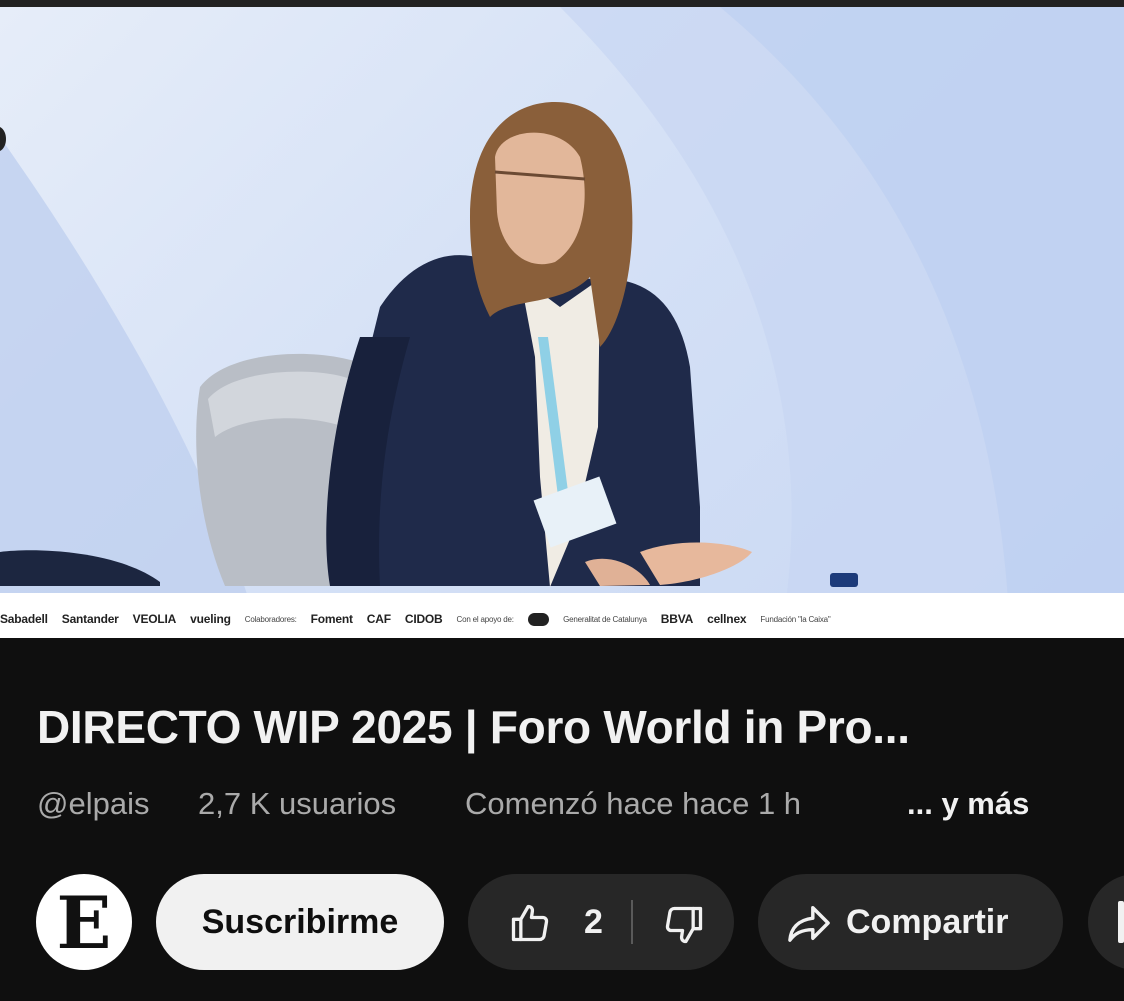 The height and width of the screenshot is (1001, 1124). Describe the element at coordinates (632, 922) in the screenshot. I see `like-divider` at that location.